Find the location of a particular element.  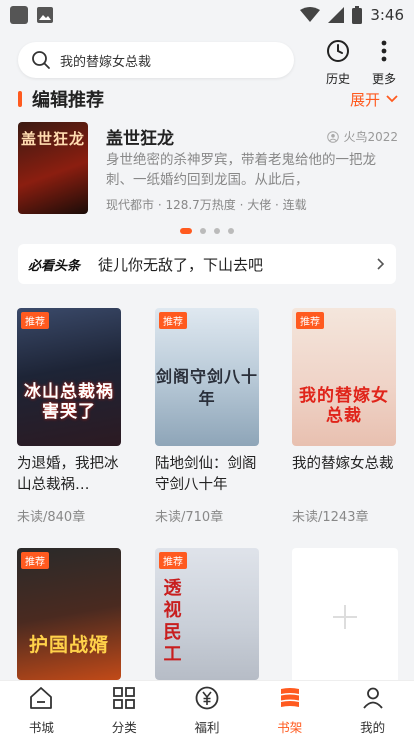

book-progress: 未读/1243章 is located at coordinates (330, 517).